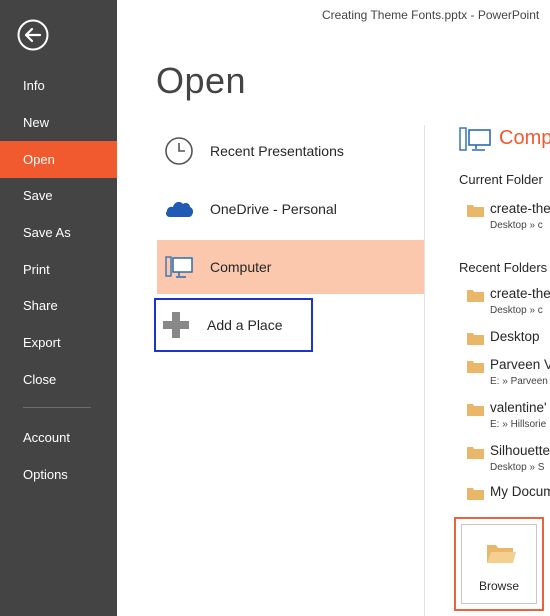 The height and width of the screenshot is (616, 550). Describe the element at coordinates (273, 209) in the screenshot. I see `place-label: OneDrive - Personal` at that location.